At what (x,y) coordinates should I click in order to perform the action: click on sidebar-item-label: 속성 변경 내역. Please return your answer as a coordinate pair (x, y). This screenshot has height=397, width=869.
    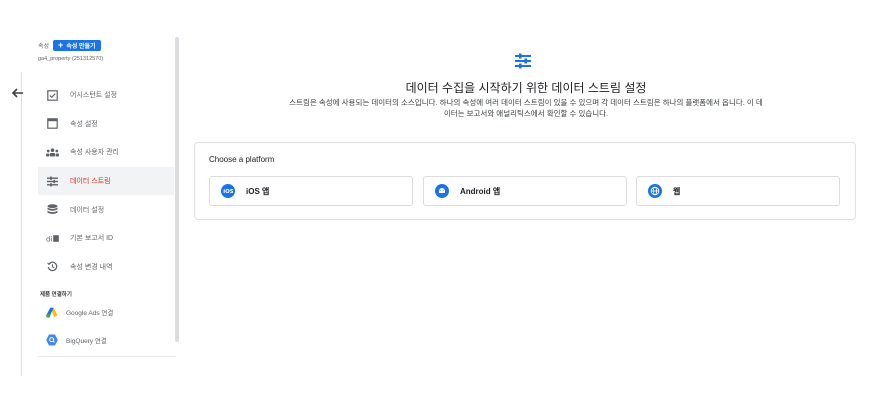
    Looking at the image, I should click on (91, 267).